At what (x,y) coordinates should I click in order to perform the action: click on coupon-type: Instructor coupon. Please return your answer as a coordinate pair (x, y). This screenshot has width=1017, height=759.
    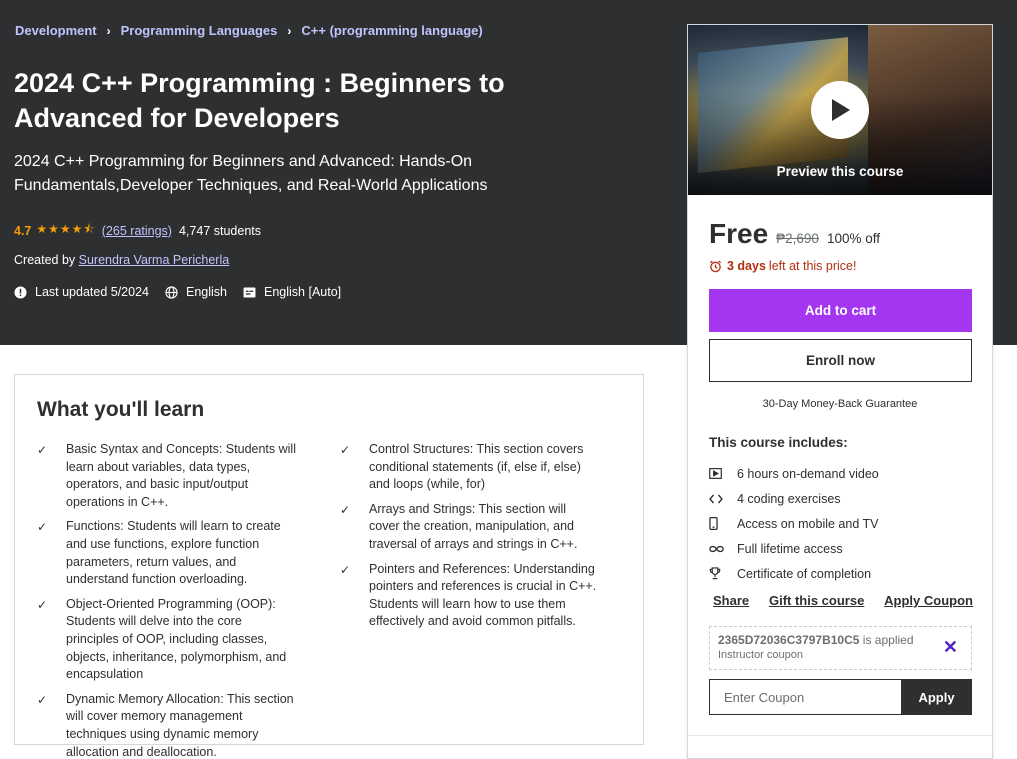
    Looking at the image, I should click on (760, 655).